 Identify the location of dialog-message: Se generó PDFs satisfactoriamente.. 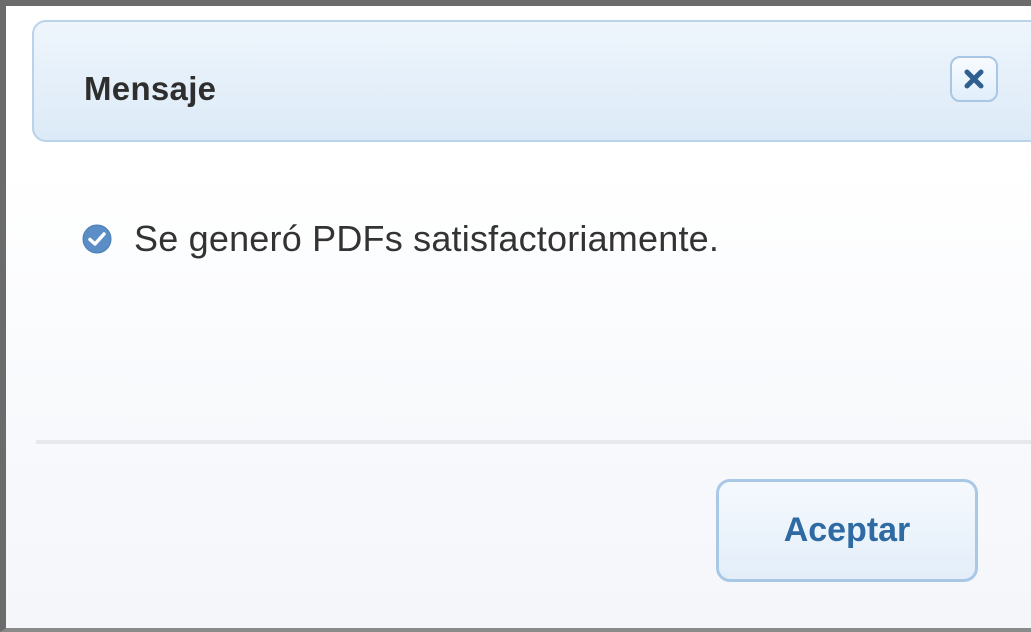
(400, 239).